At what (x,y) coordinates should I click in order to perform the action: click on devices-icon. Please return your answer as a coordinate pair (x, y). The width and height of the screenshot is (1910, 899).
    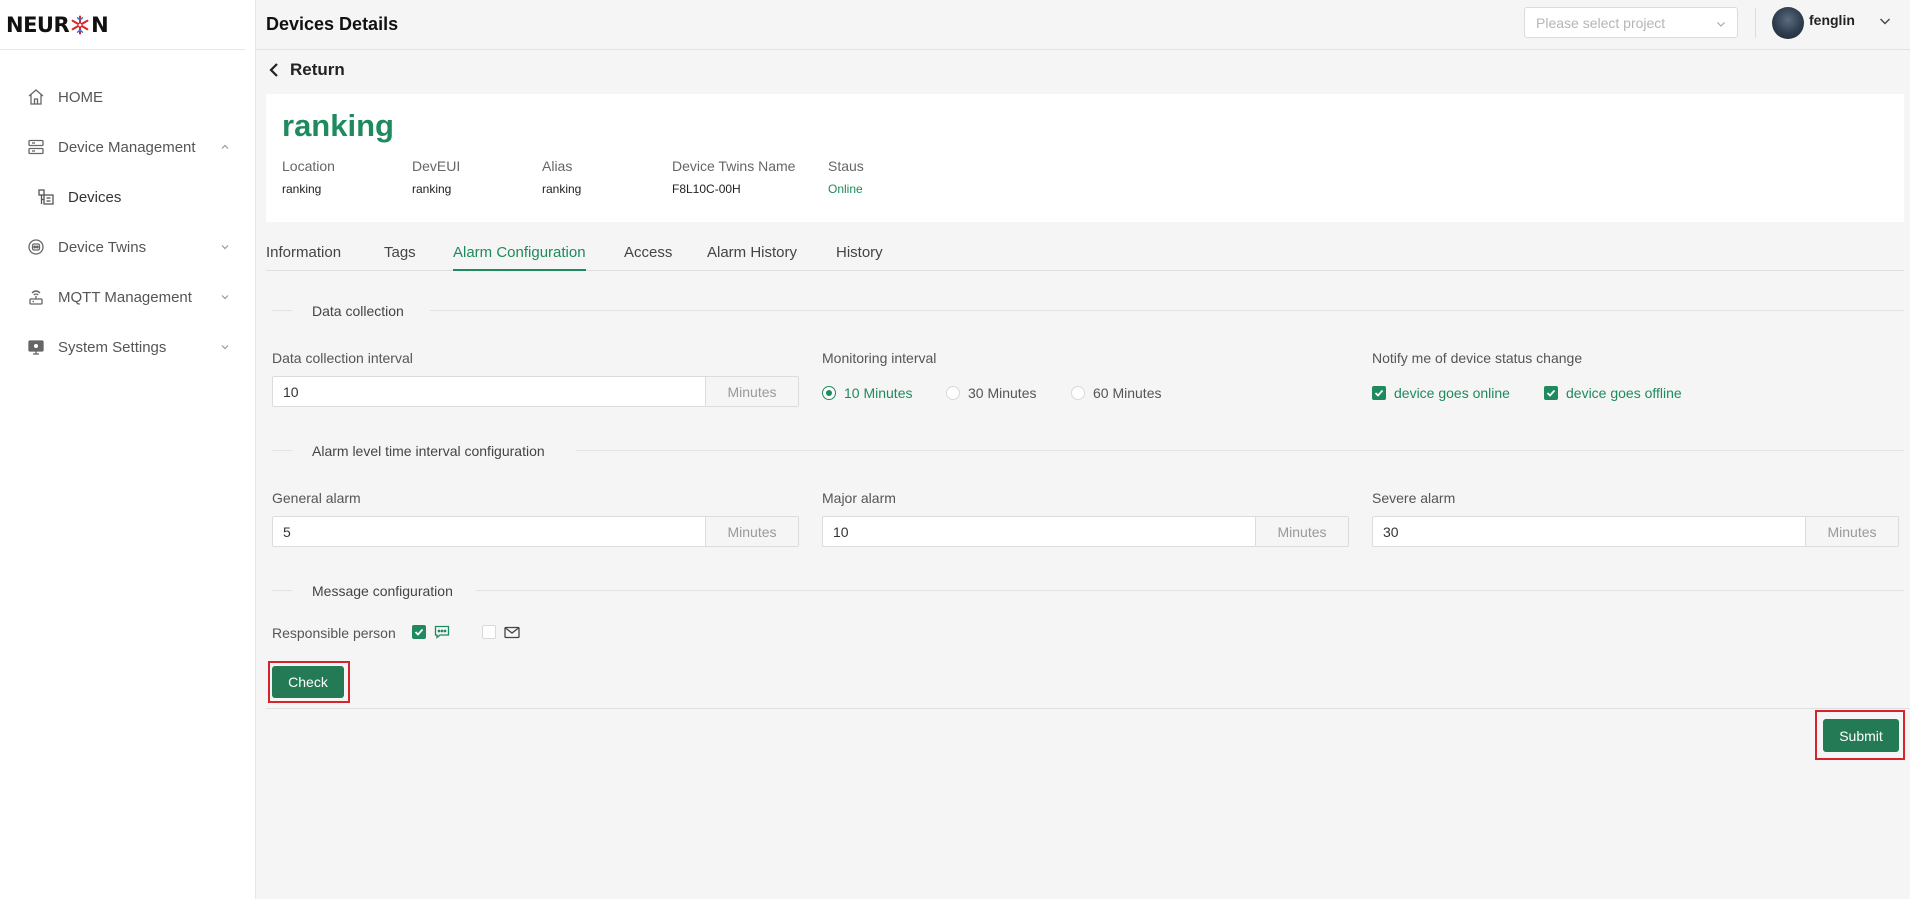
    Looking at the image, I should click on (46, 197).